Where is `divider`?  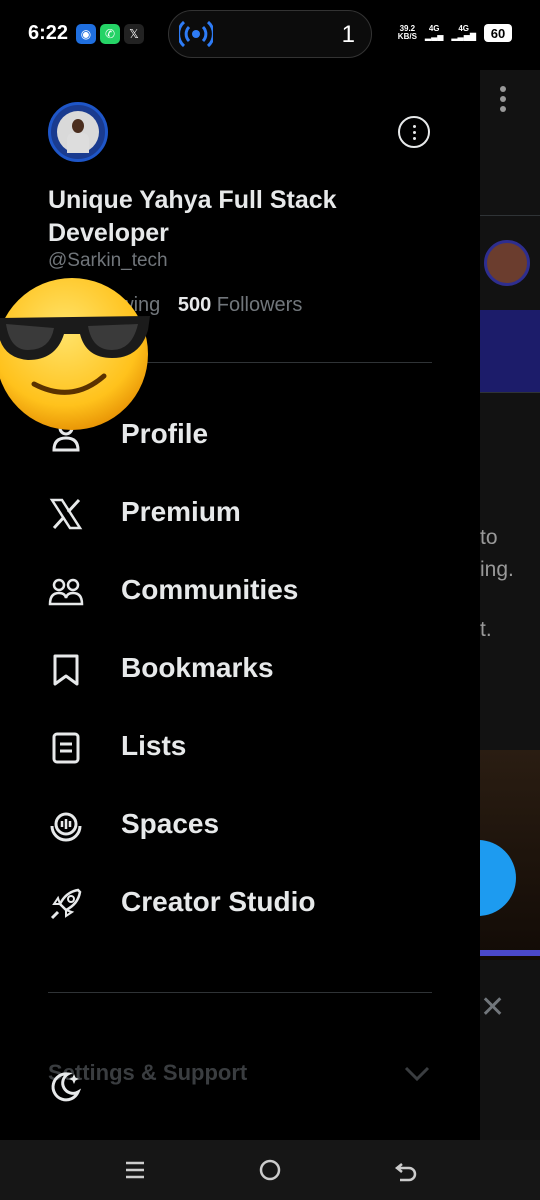
divider is located at coordinates (240, 992).